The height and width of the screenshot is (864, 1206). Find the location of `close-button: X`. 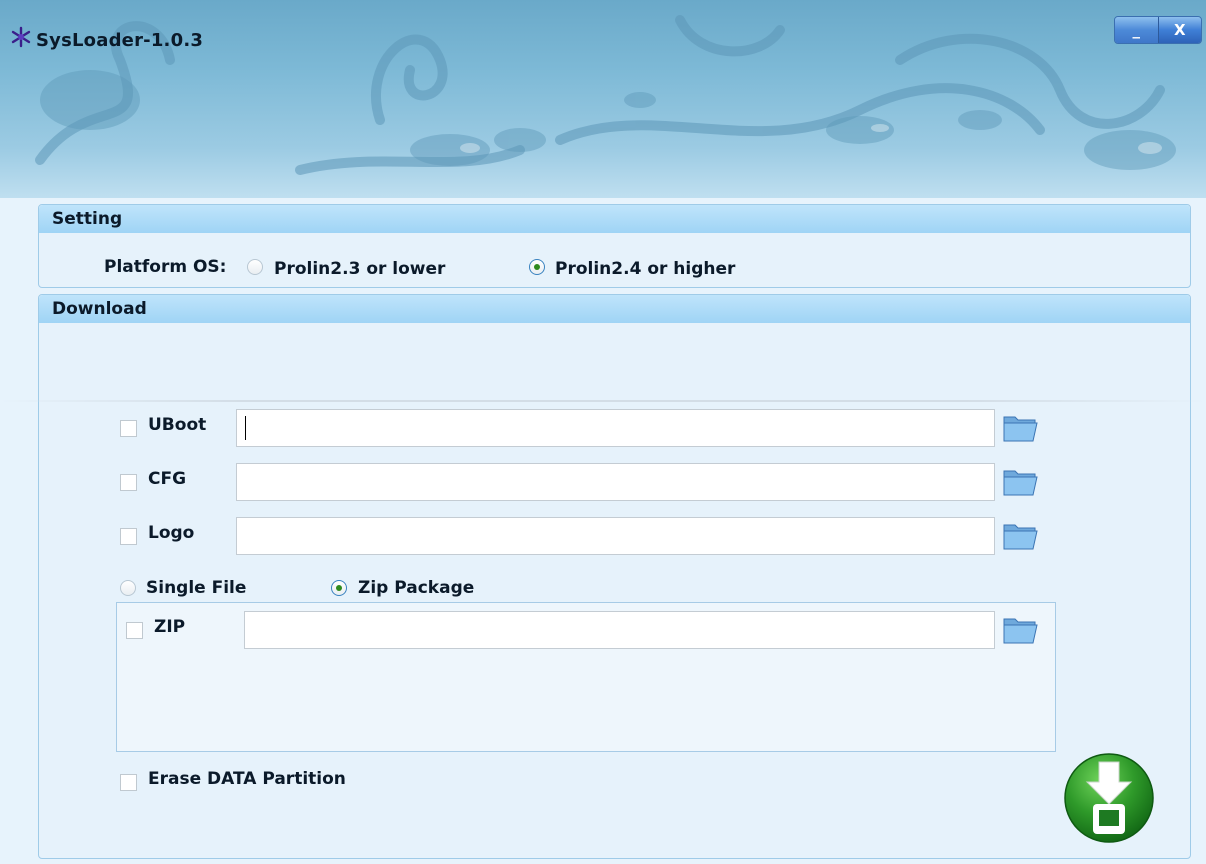

close-button: X is located at coordinates (1179, 30).